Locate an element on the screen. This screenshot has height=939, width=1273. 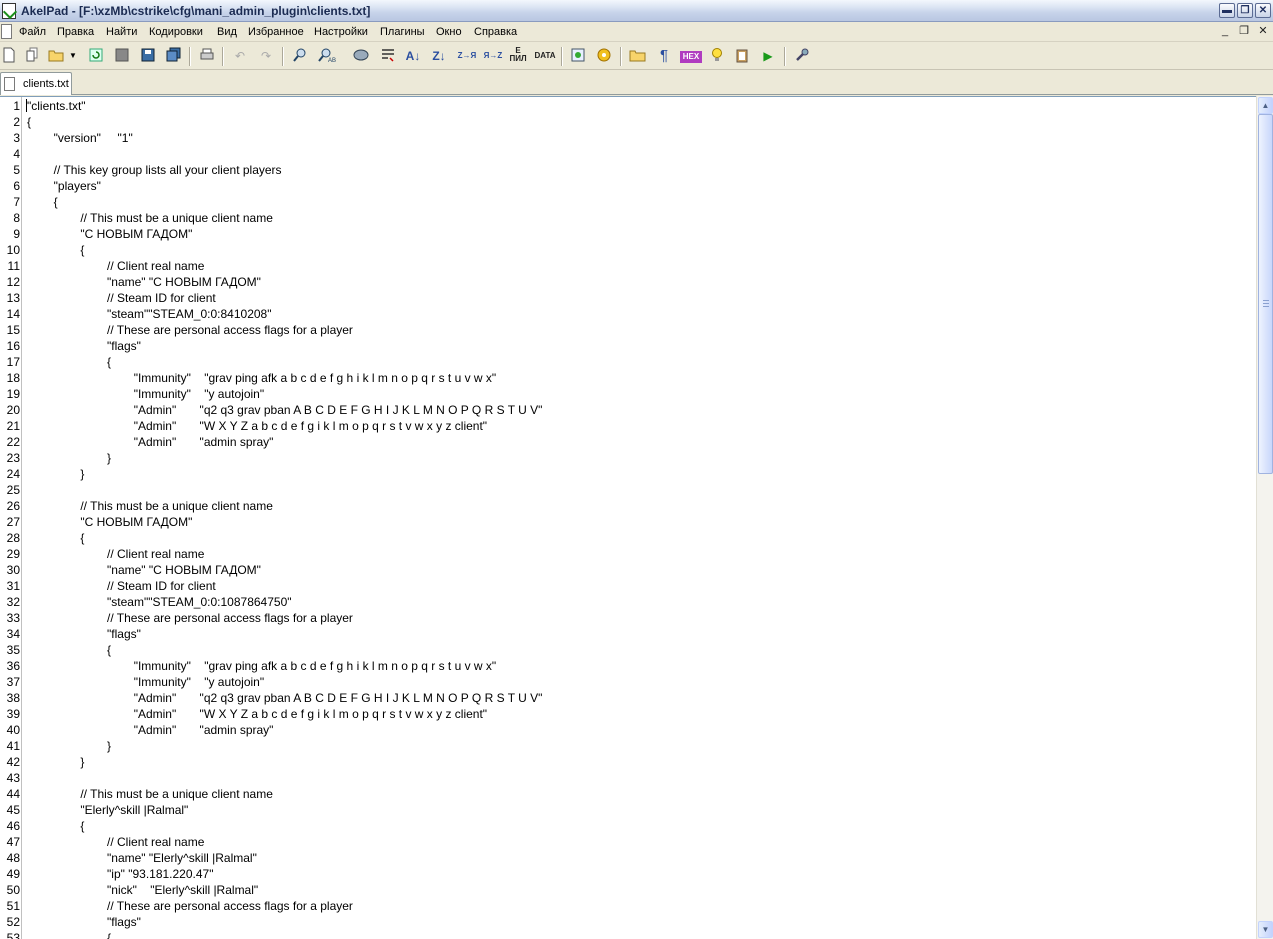
code-line: 3 "version" "1" is located at coordinates (628, 138).